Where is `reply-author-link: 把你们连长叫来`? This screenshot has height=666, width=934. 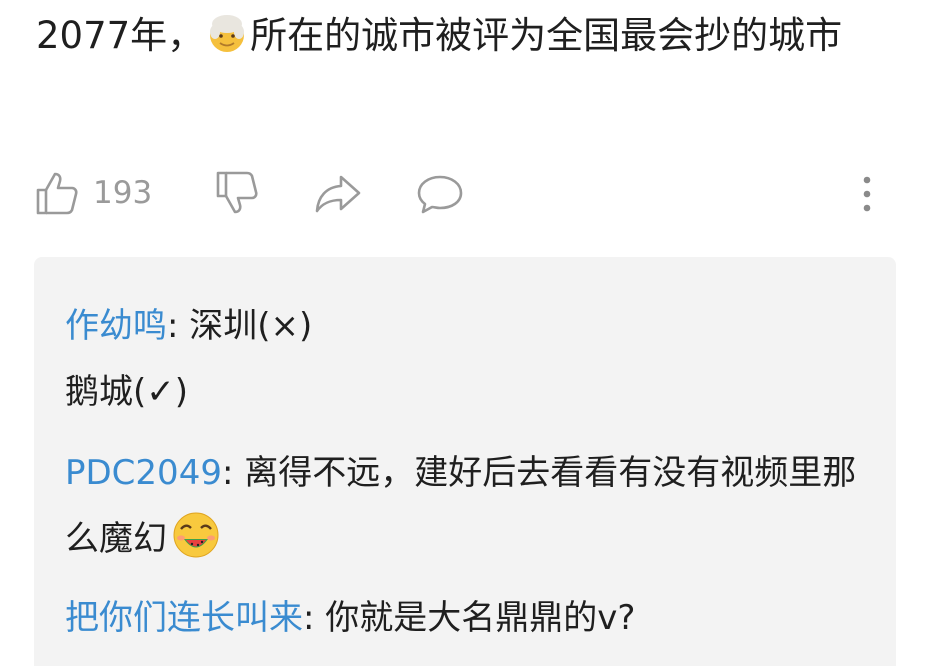
reply-author-link: 把你们连长叫来 is located at coordinates (184, 618).